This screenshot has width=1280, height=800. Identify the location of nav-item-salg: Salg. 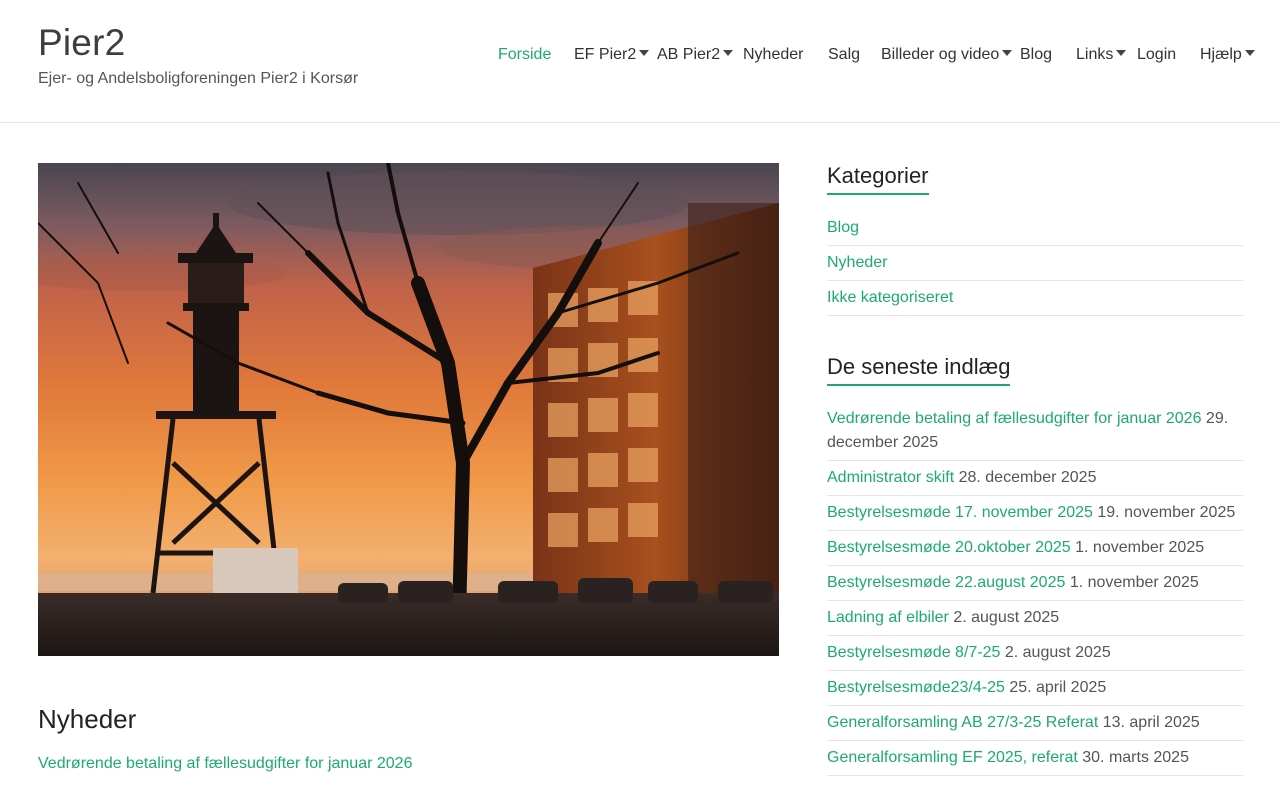
(844, 55).